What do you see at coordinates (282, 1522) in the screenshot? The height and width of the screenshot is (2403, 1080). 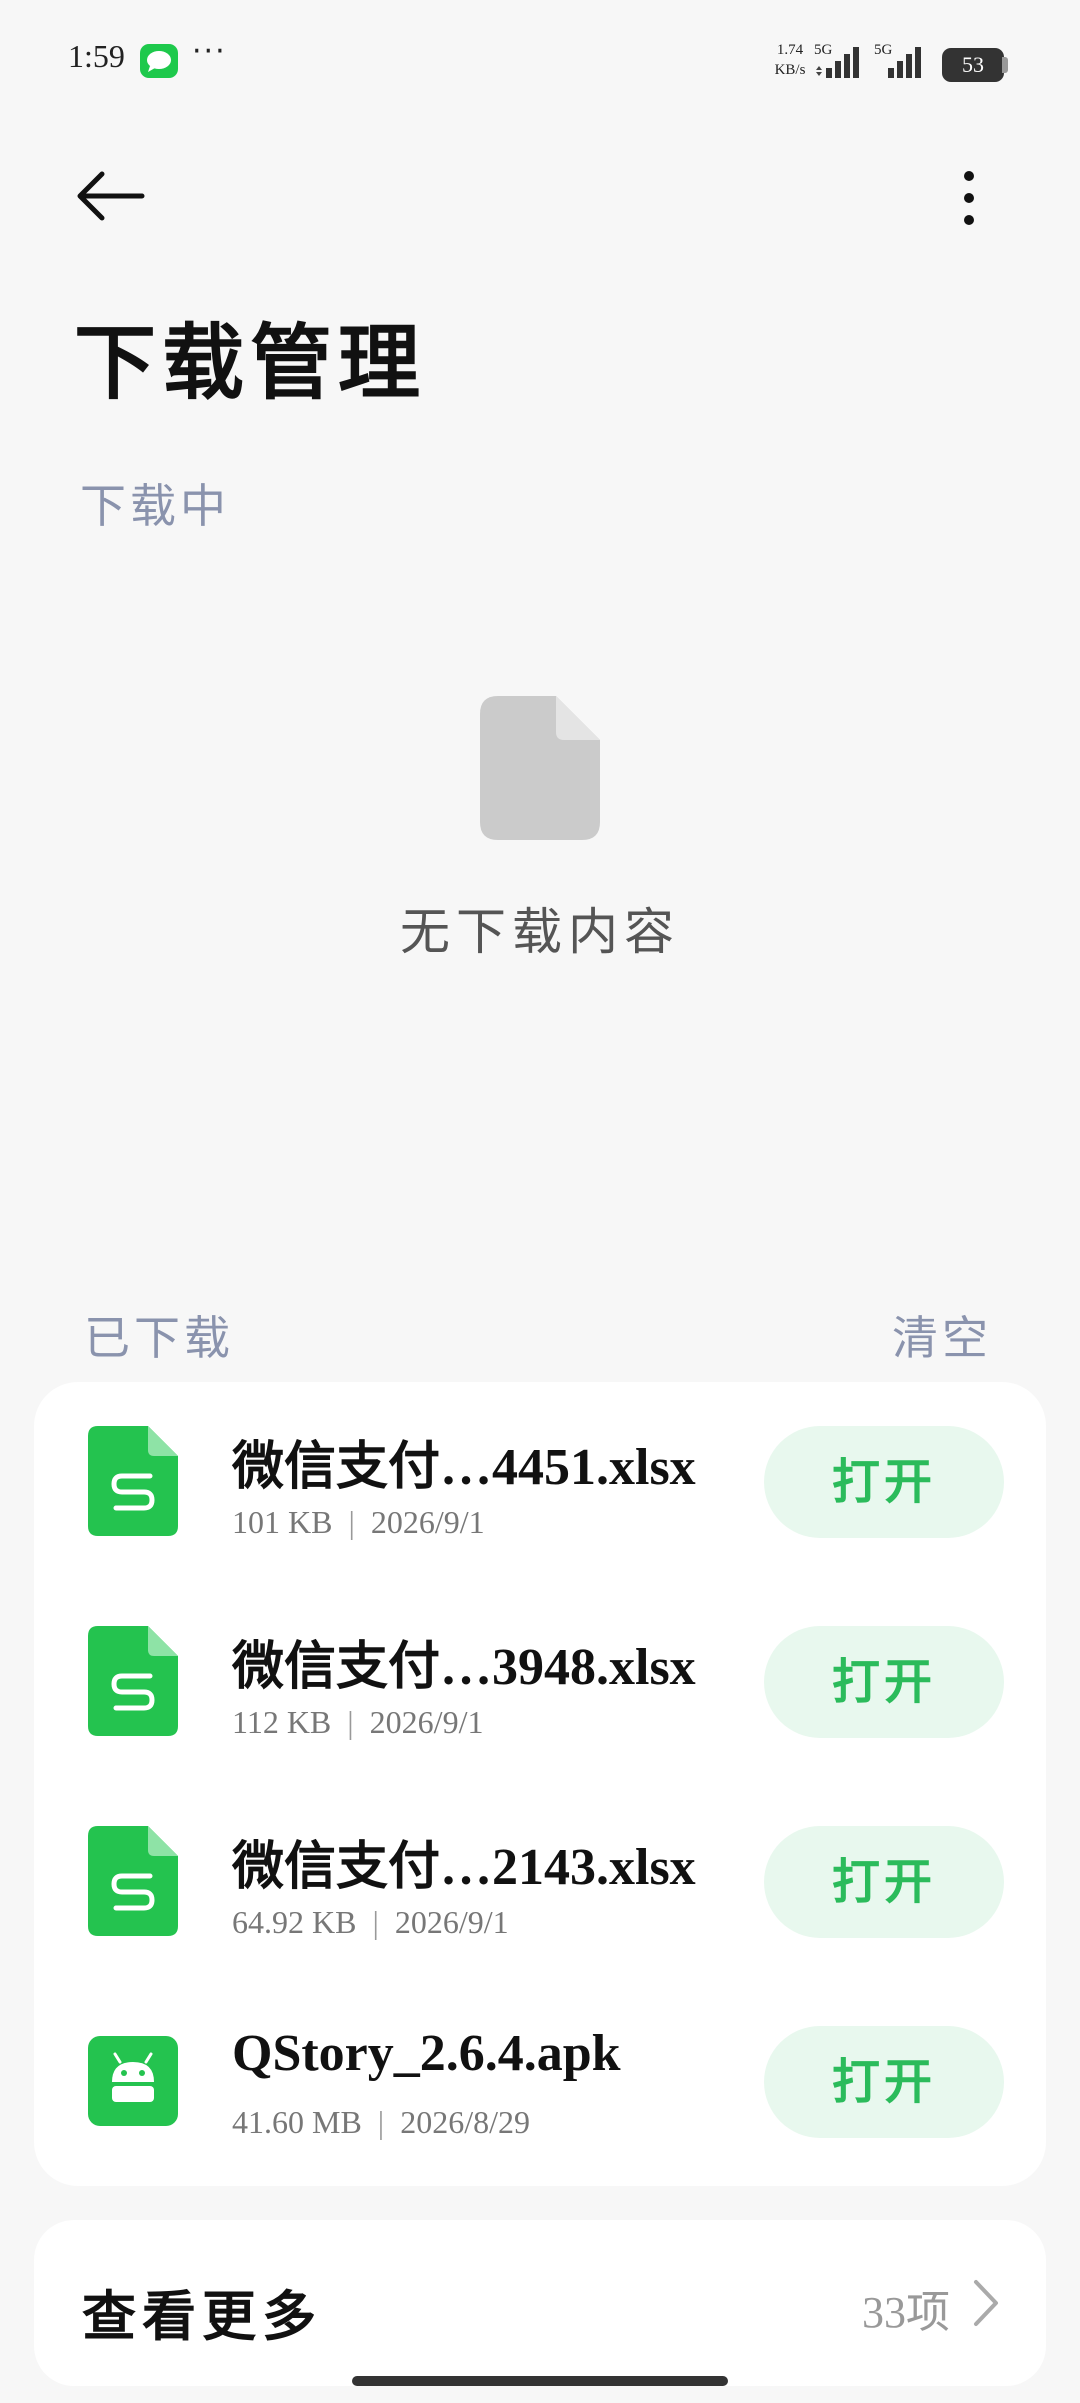 I see `file-size: 101 KB` at bounding box center [282, 1522].